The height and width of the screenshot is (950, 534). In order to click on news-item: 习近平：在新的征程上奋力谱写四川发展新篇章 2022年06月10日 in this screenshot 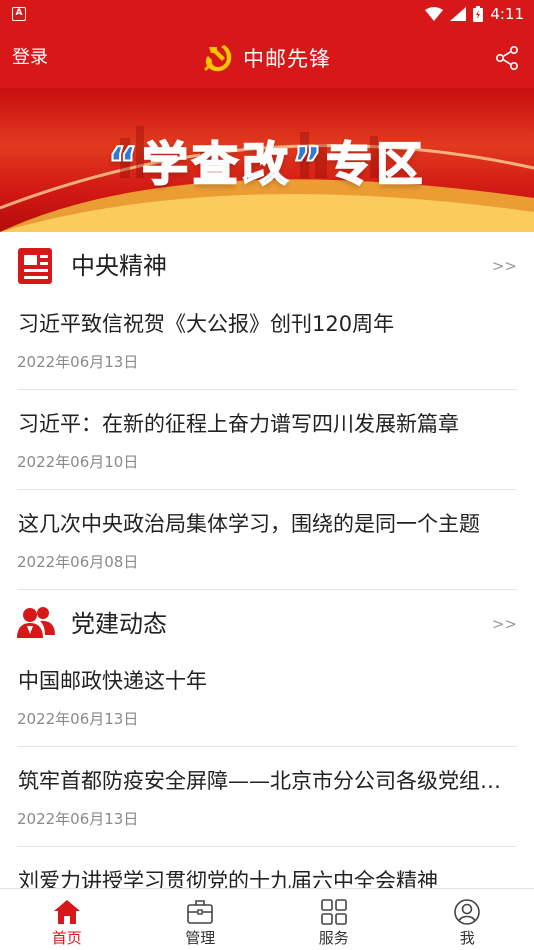, I will do `click(267, 440)`.